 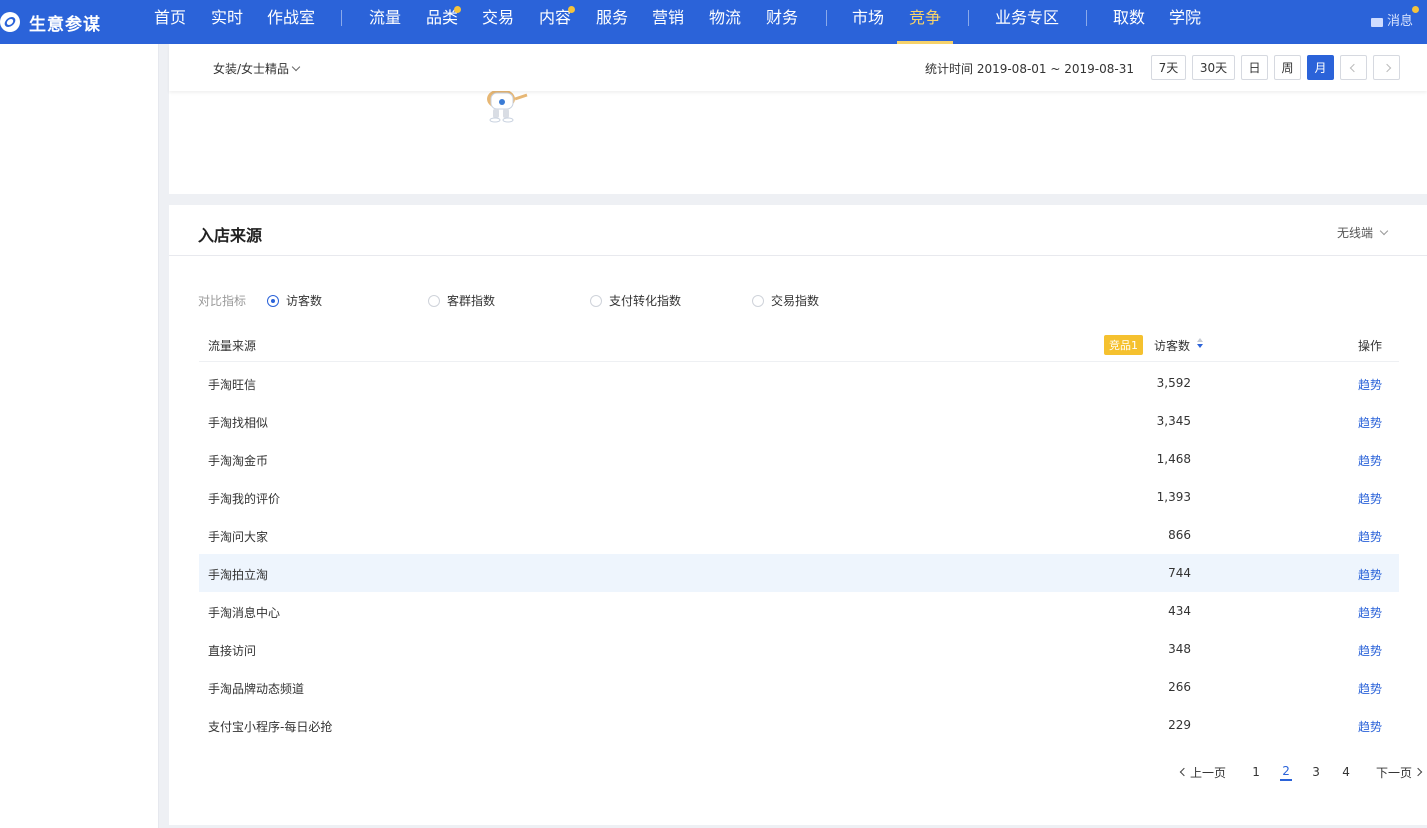 What do you see at coordinates (270, 727) in the screenshot?
I see `source-cell: 支付宝小程序-每日必抢` at bounding box center [270, 727].